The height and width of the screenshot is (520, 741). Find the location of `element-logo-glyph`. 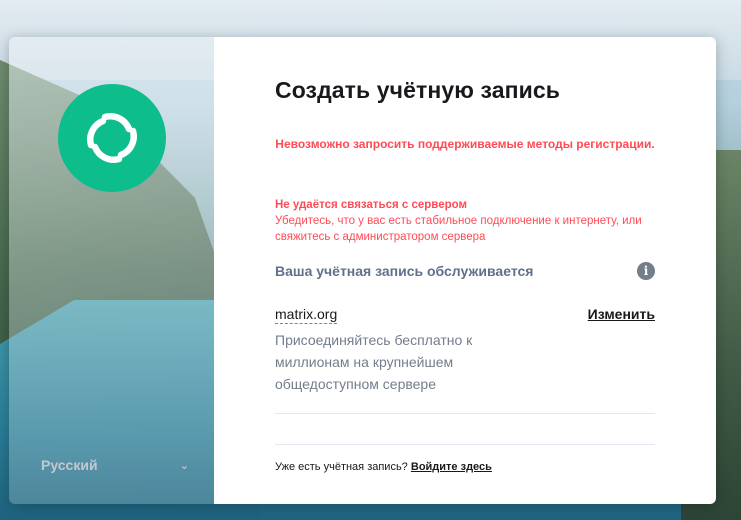

element-logo-glyph is located at coordinates (112, 138).